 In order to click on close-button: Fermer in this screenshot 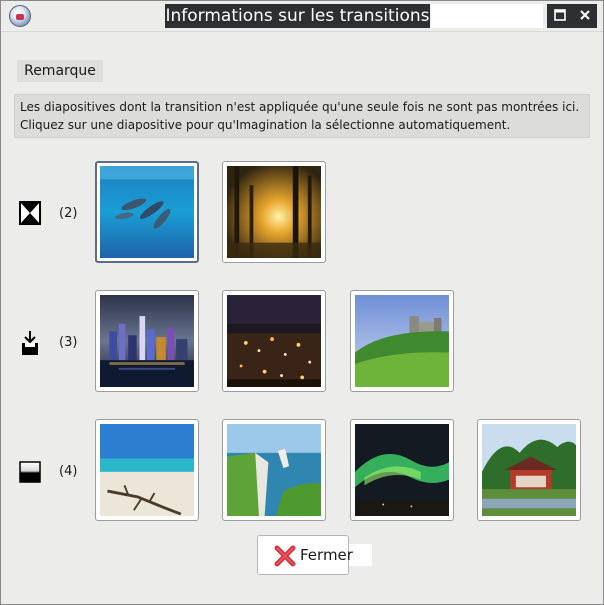, I will do `click(305, 555)`.